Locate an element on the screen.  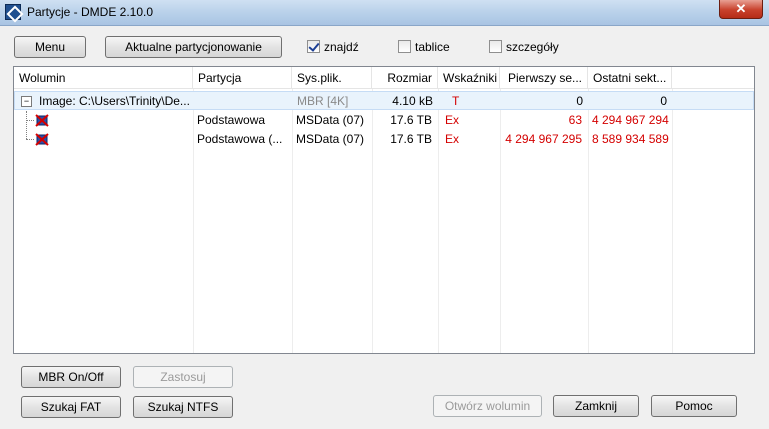
title-bar: Partycje - DMDE 2.10.0 ✕ is located at coordinates (384, 13).